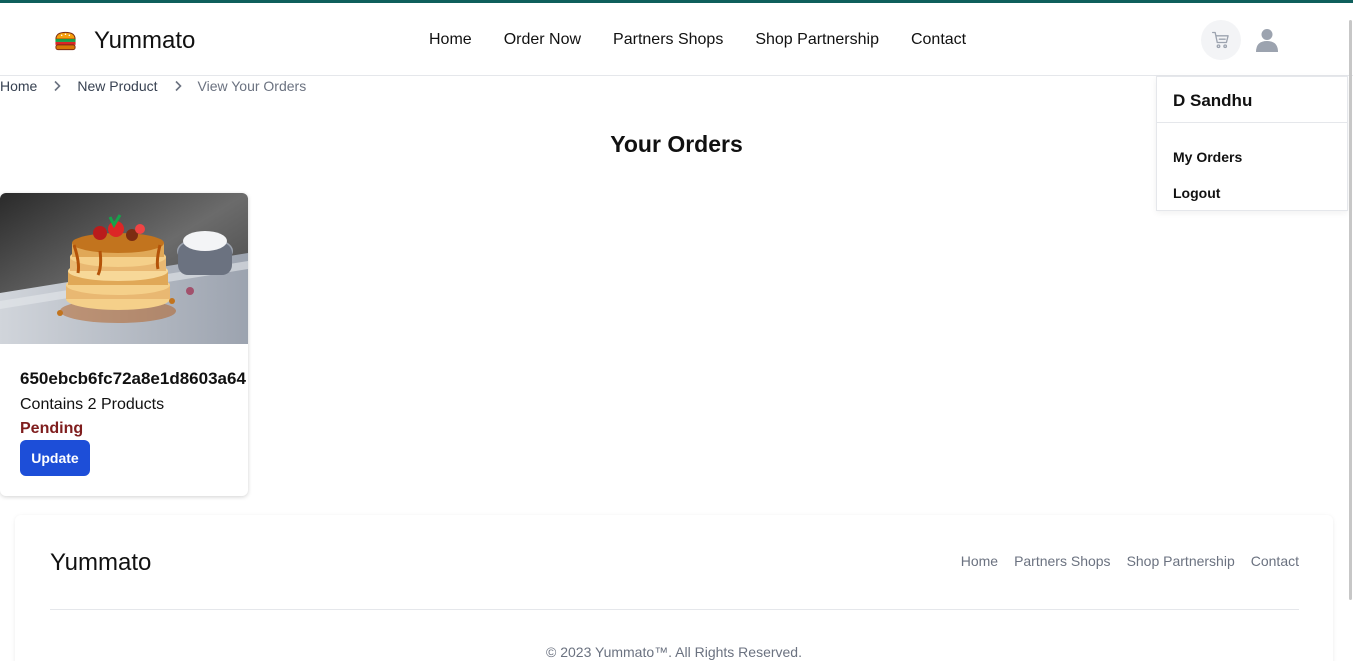 Image resolution: width=1353 pixels, height=661 pixels. What do you see at coordinates (1252, 143) in the screenshot?
I see `user-dropdown-menu: D Sandhu My Orders Logout` at bounding box center [1252, 143].